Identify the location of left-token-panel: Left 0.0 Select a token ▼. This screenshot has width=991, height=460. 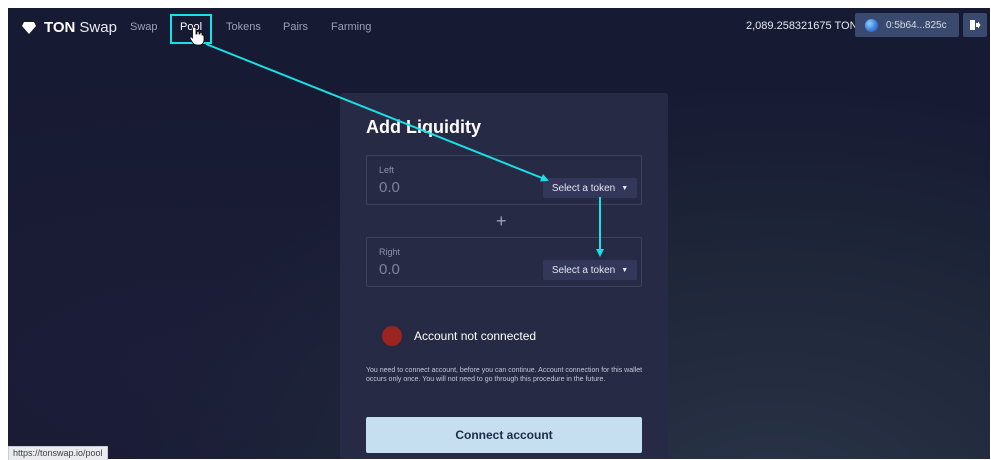
(504, 180).